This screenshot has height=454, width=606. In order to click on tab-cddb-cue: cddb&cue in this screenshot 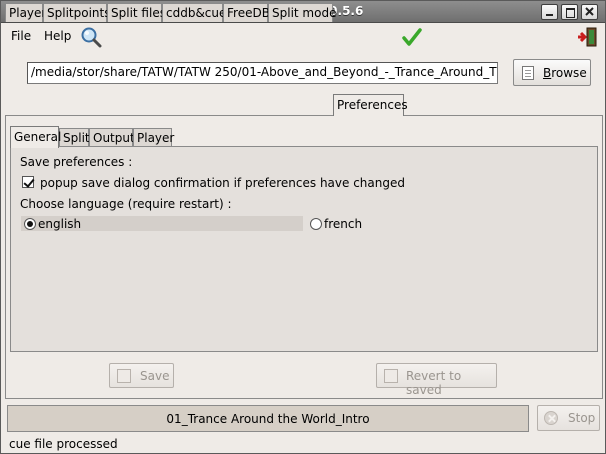, I will do `click(194, 12)`.